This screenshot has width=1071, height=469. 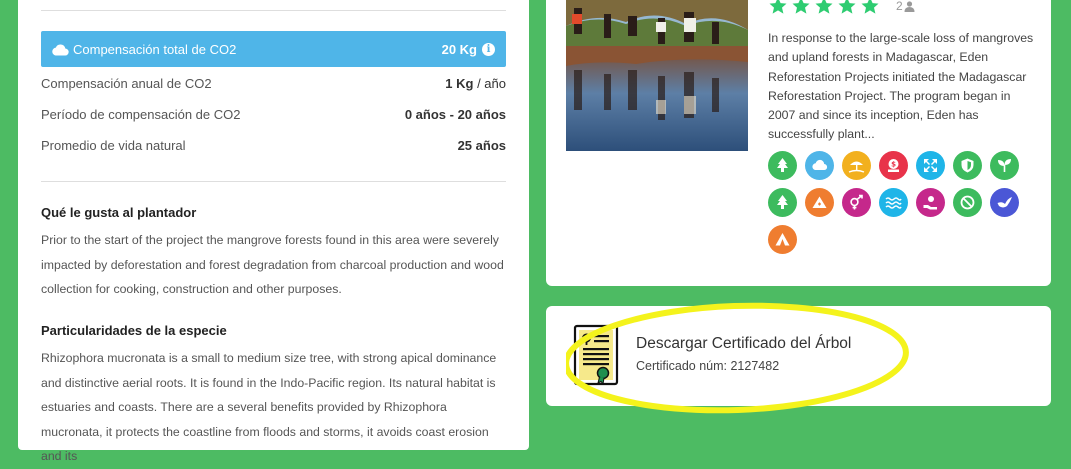 What do you see at coordinates (273, 49) in the screenshot?
I see `co2-total-bar: Compensación total de CO2 20 Kg i` at bounding box center [273, 49].